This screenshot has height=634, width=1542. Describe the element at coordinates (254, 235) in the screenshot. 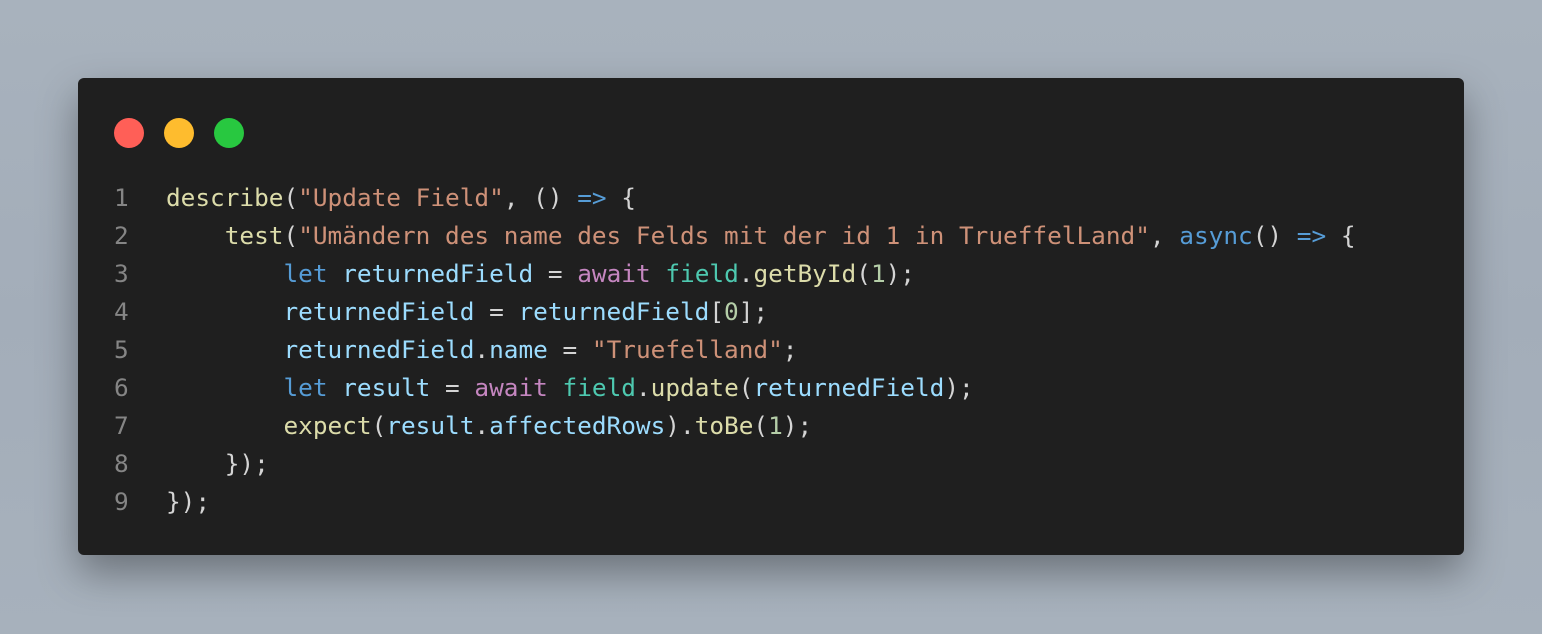

I see `code-token-function: test` at that location.